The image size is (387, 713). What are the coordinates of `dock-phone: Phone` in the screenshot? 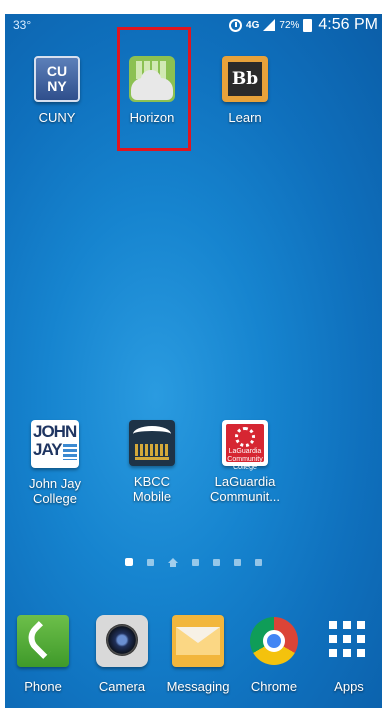 It's located at (44, 654).